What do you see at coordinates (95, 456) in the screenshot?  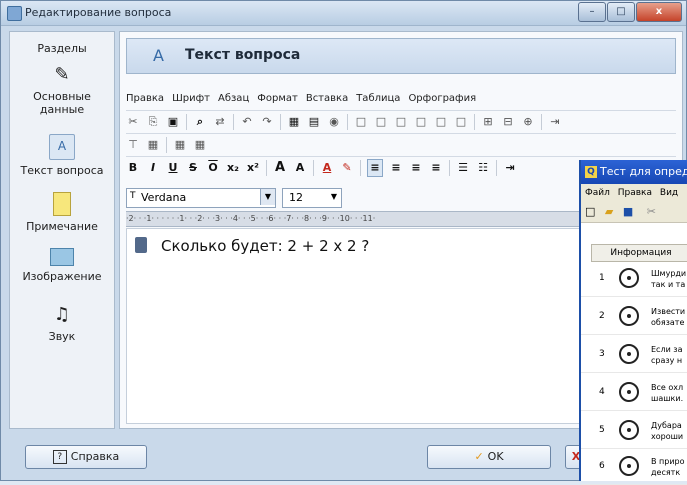 I see `help-button-label: Справка` at bounding box center [95, 456].